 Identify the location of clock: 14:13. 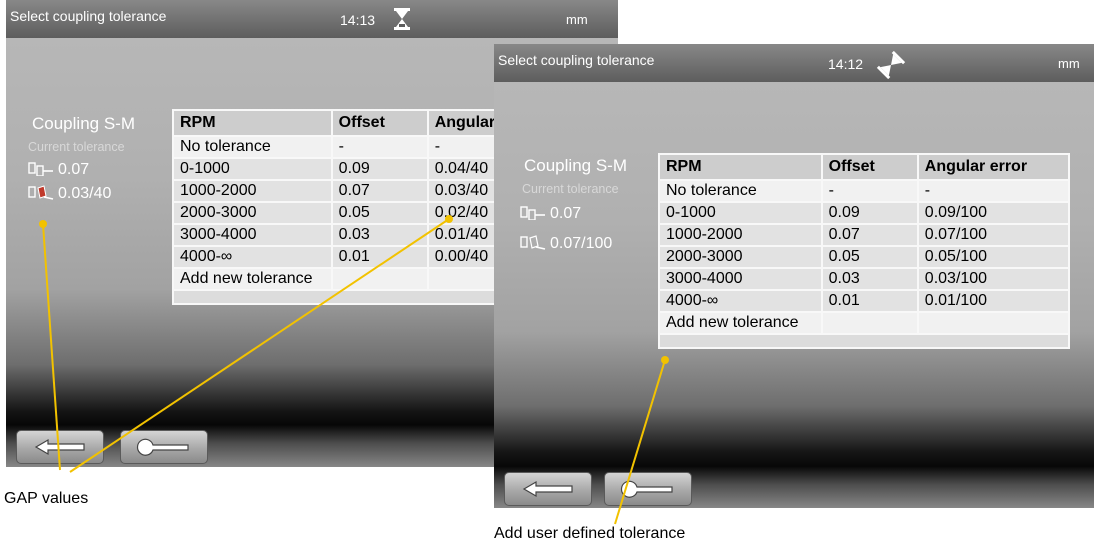
(358, 20).